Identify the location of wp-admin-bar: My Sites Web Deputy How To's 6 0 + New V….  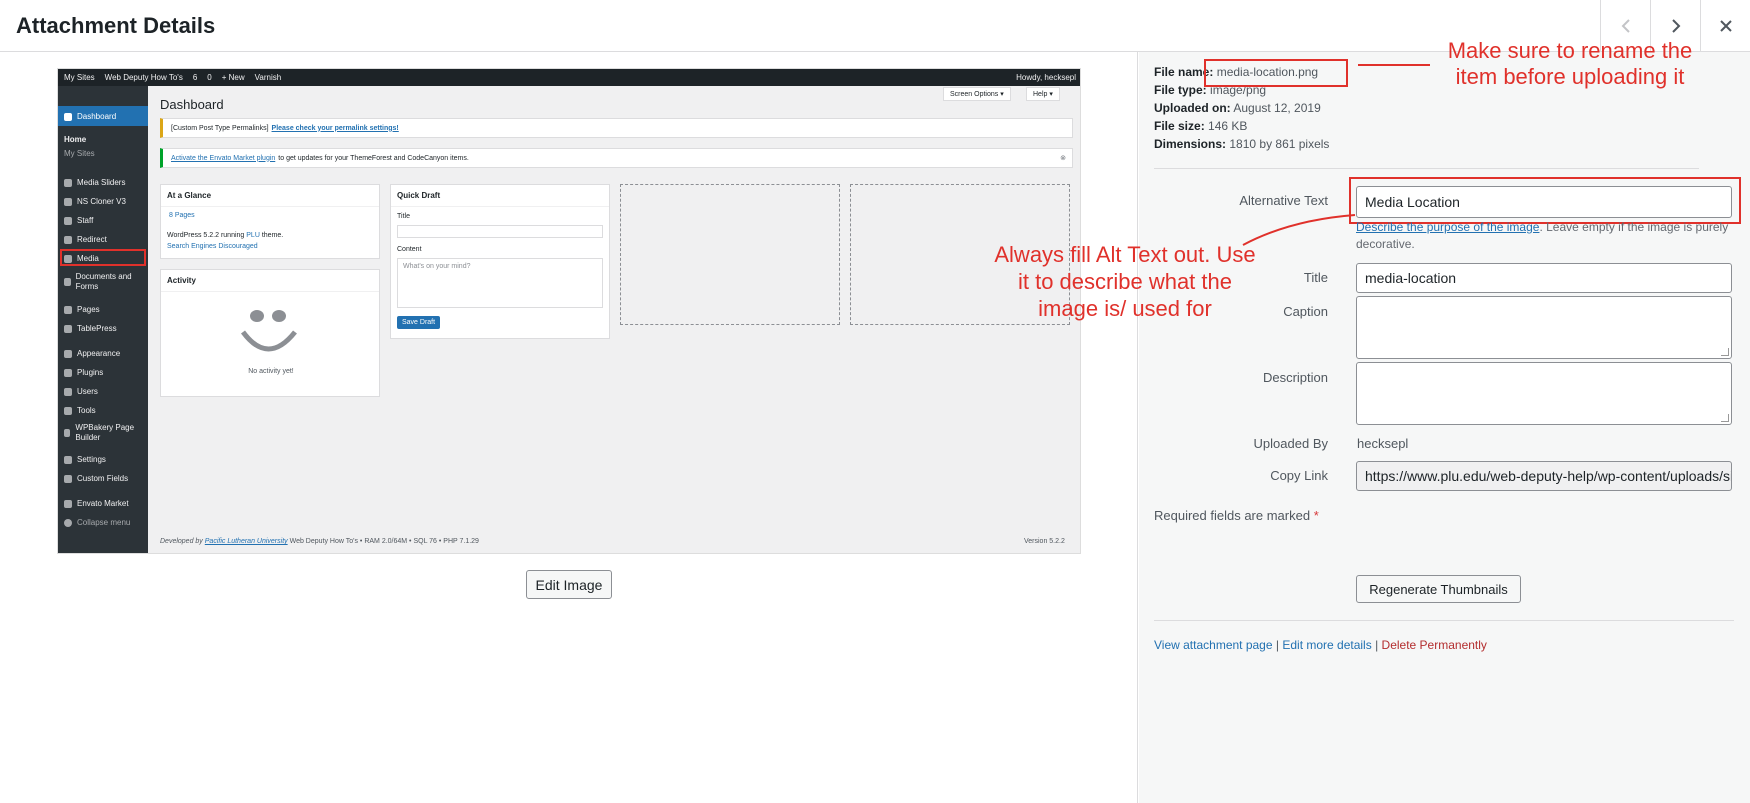
(569, 77).